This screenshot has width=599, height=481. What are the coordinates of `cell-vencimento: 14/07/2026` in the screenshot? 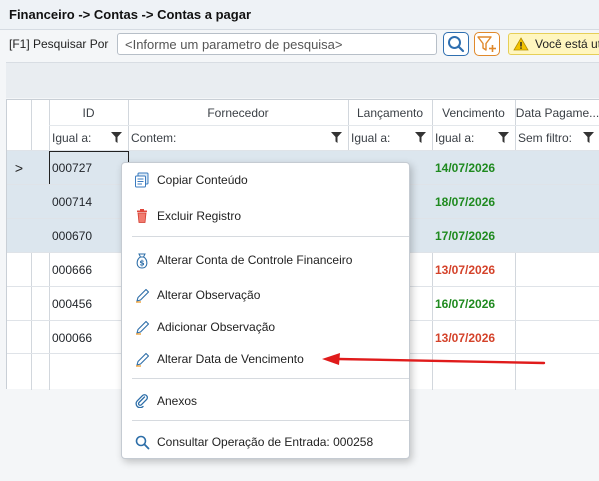 It's located at (463, 168).